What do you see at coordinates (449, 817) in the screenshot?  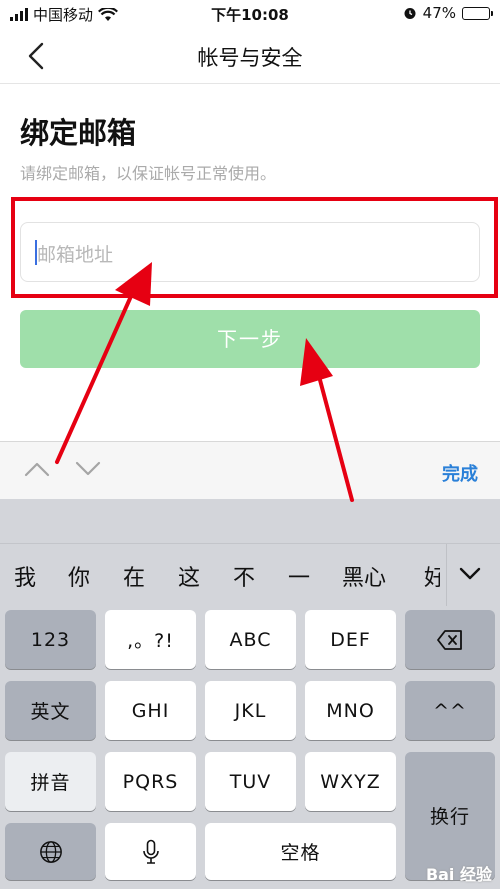 I see `key-label: 换行` at bounding box center [449, 817].